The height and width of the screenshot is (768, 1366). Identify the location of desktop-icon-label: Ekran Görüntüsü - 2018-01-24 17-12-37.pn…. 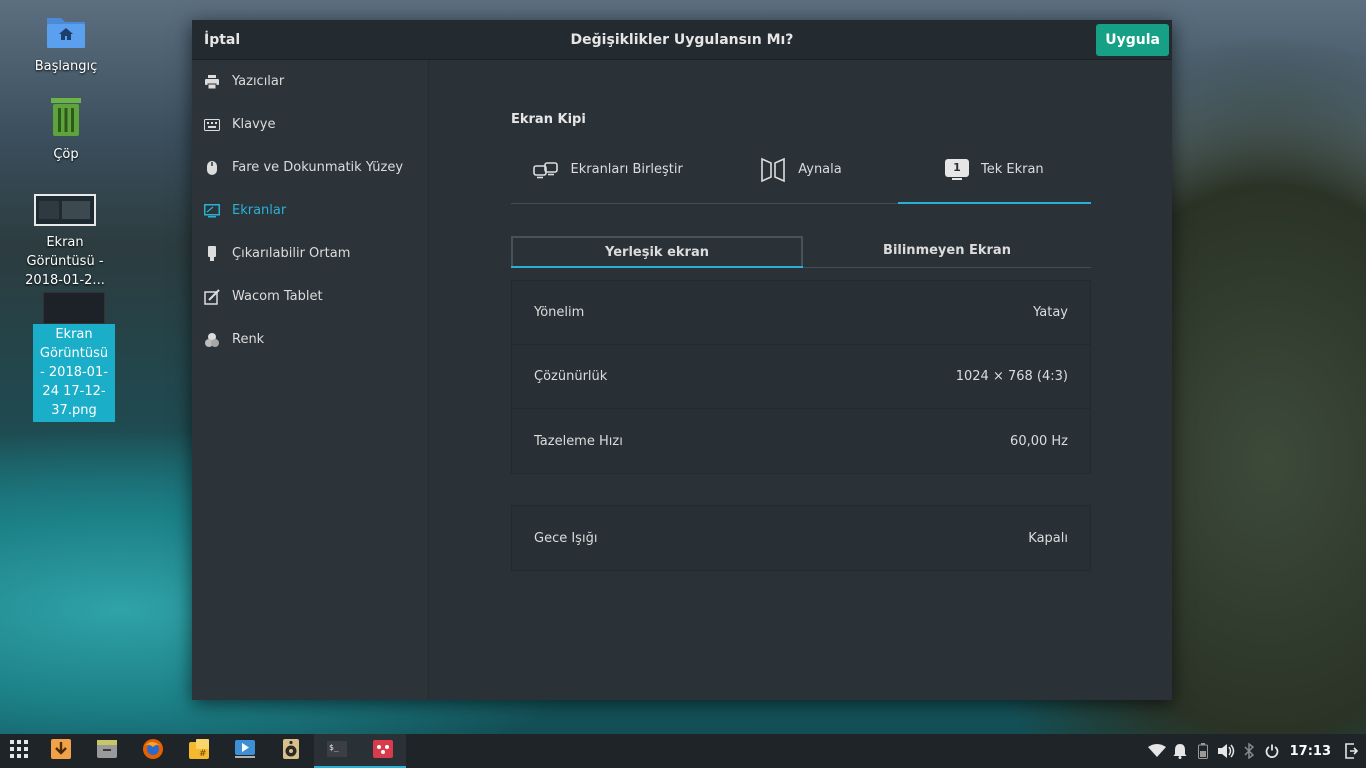
(74, 373).